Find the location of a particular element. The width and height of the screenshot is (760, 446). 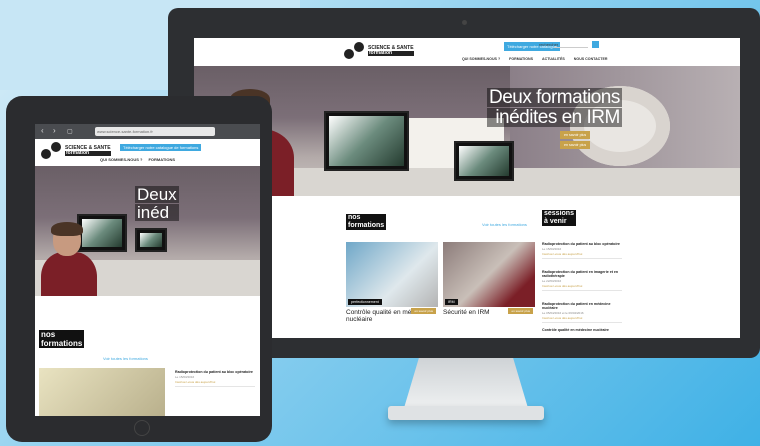

sessions-heading: sessions à venir is located at coordinates (559, 218).